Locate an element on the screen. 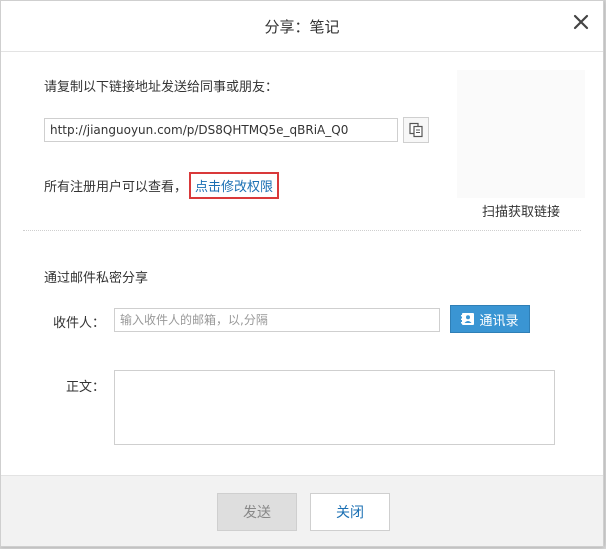 The image size is (606, 549). close-icon is located at coordinates (581, 22).